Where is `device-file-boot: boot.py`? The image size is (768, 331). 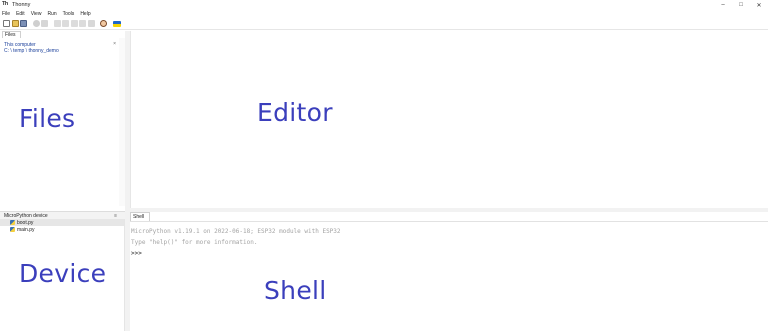
device-file-boot: boot.py is located at coordinates (62, 222).